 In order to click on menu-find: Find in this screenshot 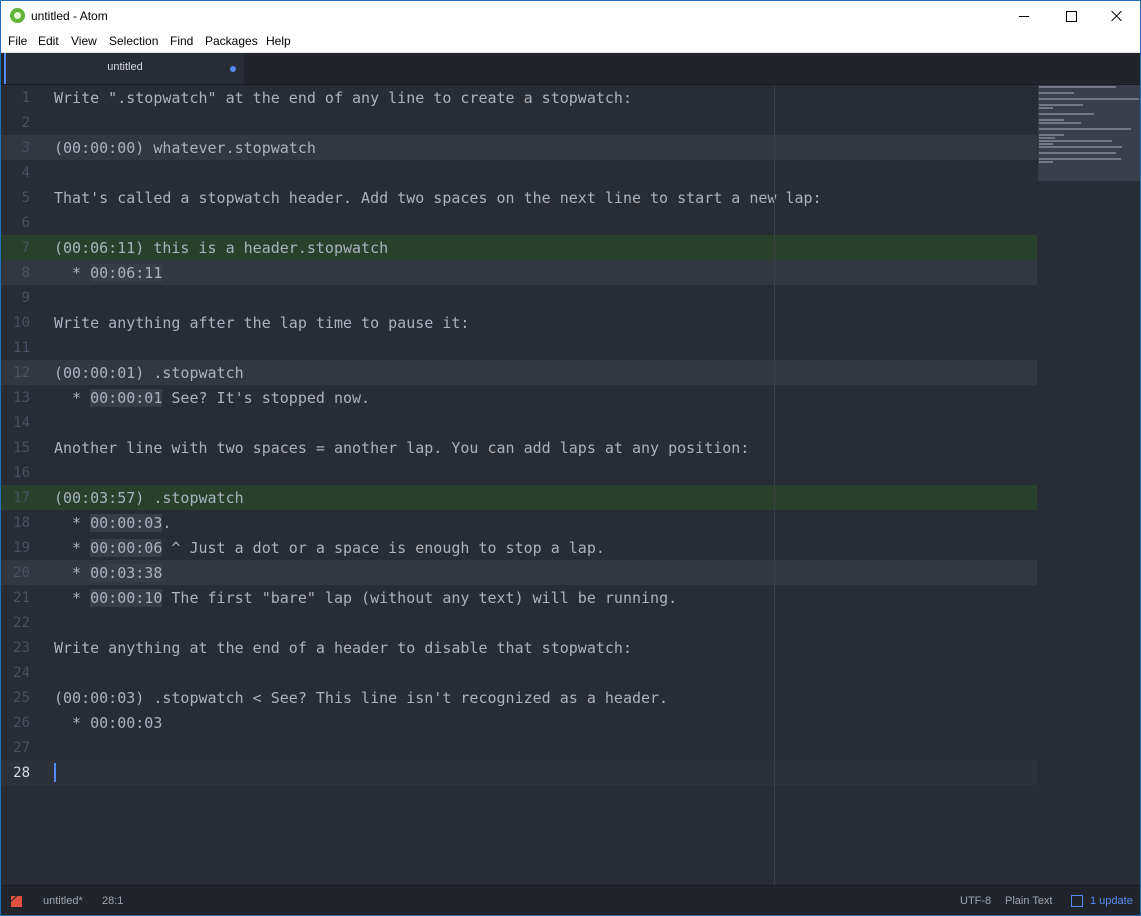, I will do `click(181, 41)`.